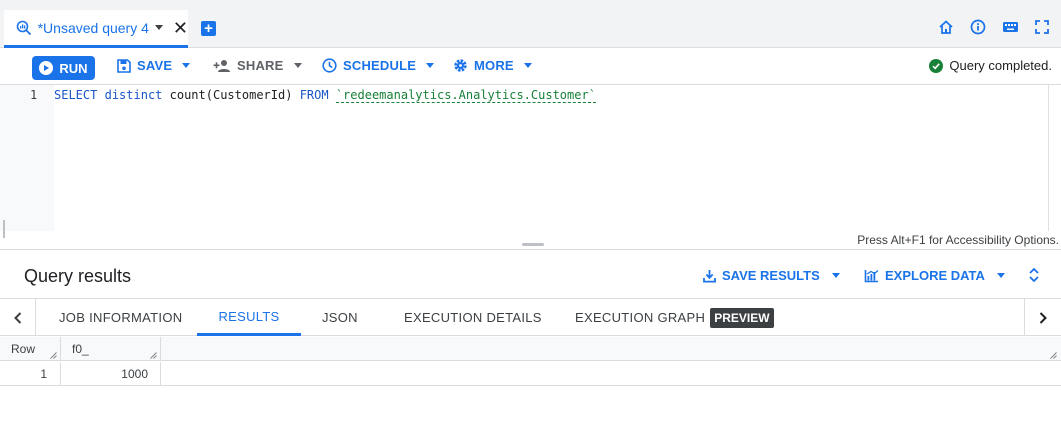 The height and width of the screenshot is (432, 1061). I want to click on column-header-f0: f0_, so click(111, 349).